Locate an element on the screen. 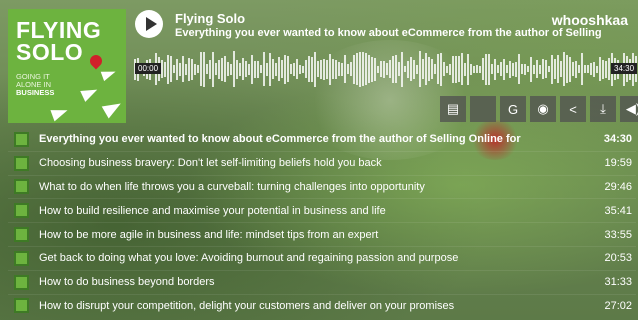 Image resolution: width=638 pixels, height=320 pixels. transcript-icon: ▤ is located at coordinates (453, 109).